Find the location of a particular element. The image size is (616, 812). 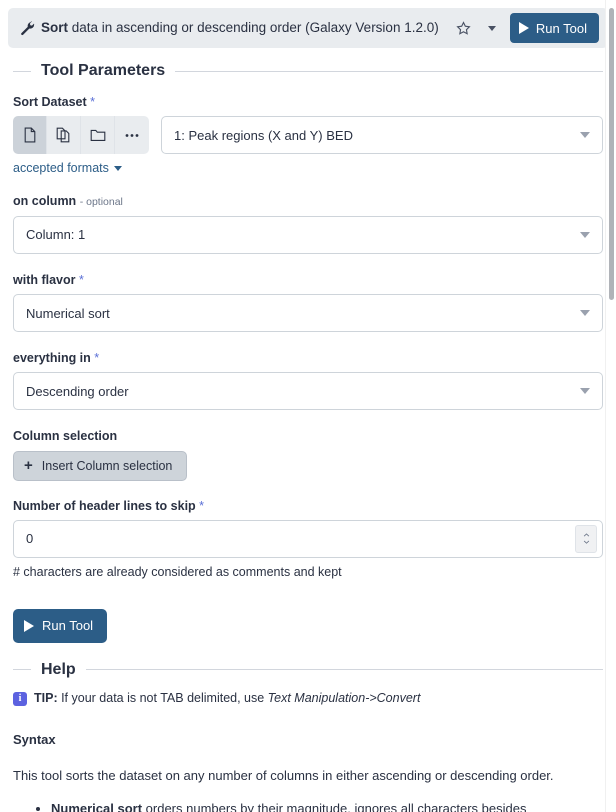

field-on-column: on column - optional Column: 1 is located at coordinates (308, 223).